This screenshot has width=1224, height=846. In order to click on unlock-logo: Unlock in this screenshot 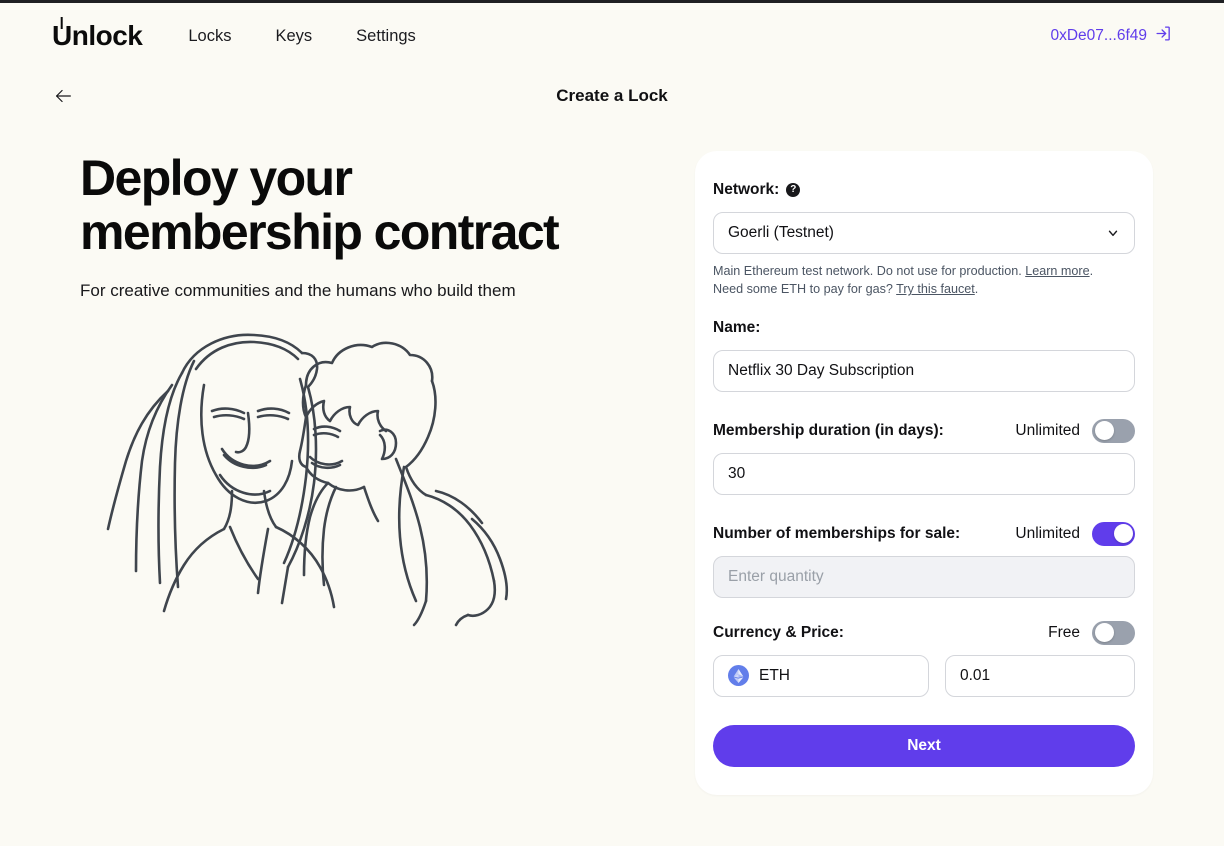, I will do `click(97, 35)`.